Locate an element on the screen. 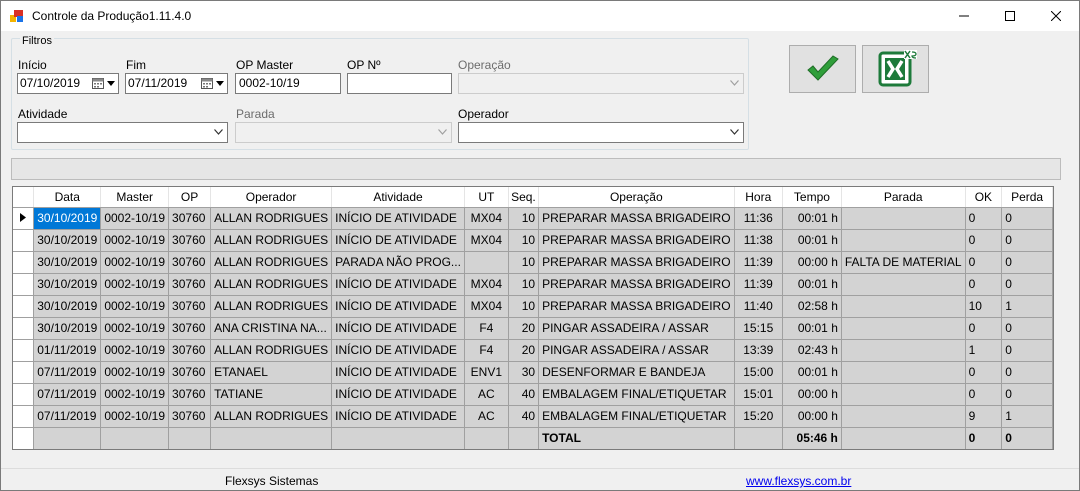 The image size is (1080, 491). atividade-select is located at coordinates (122, 132).